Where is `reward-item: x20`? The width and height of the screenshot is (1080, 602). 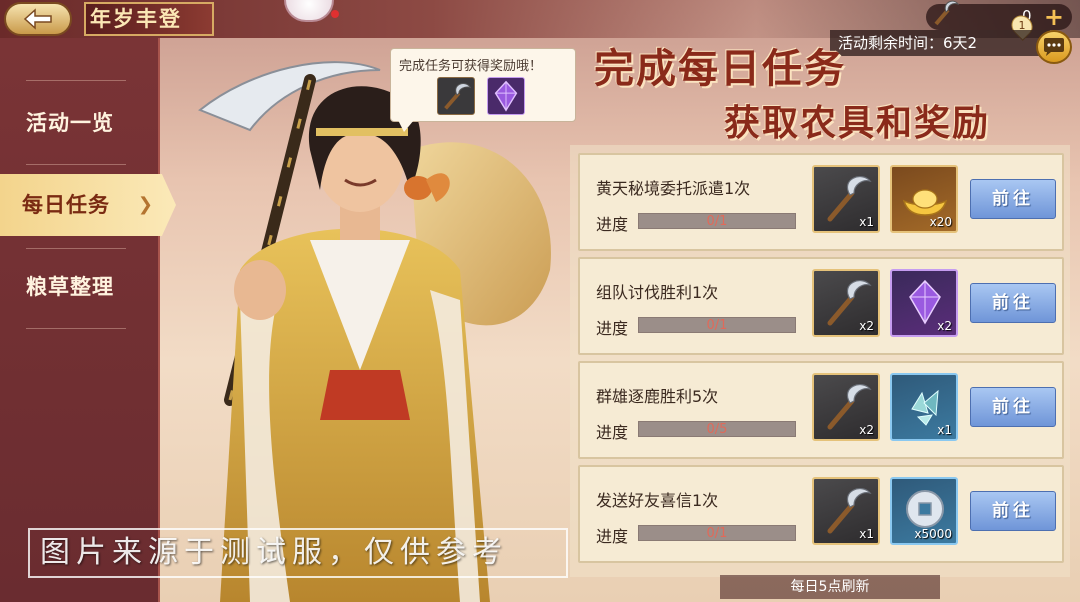
reward-item: x20 is located at coordinates (924, 199).